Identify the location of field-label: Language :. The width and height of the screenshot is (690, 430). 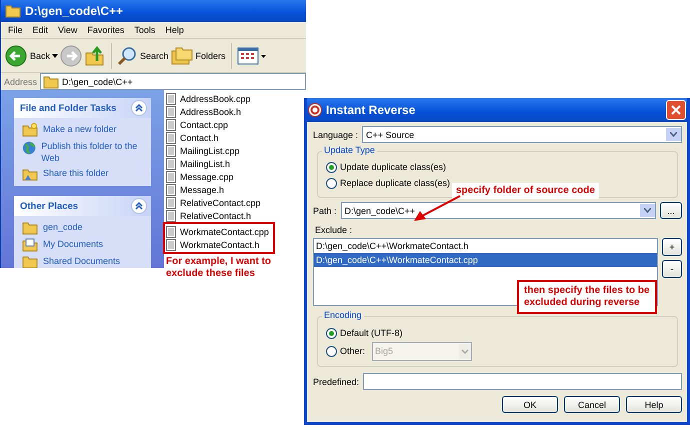
(335, 135).